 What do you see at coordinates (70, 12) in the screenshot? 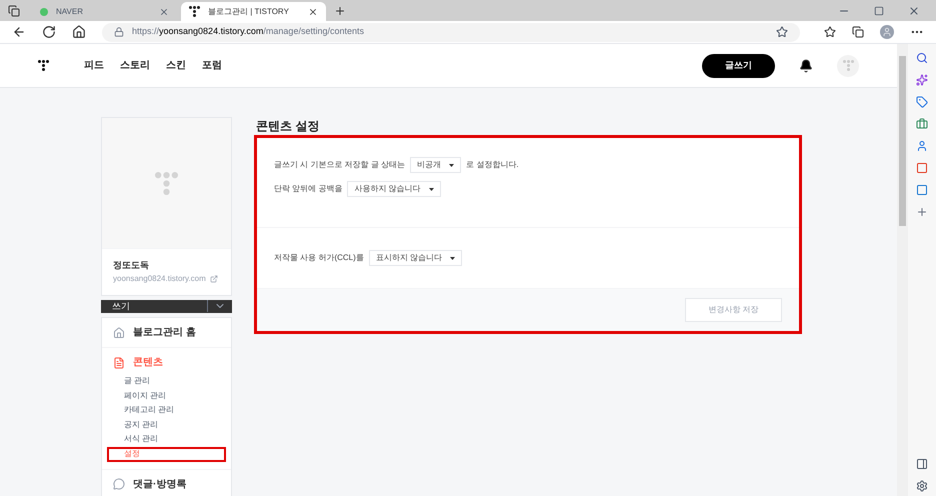
I see `tab-title: NAVER` at bounding box center [70, 12].